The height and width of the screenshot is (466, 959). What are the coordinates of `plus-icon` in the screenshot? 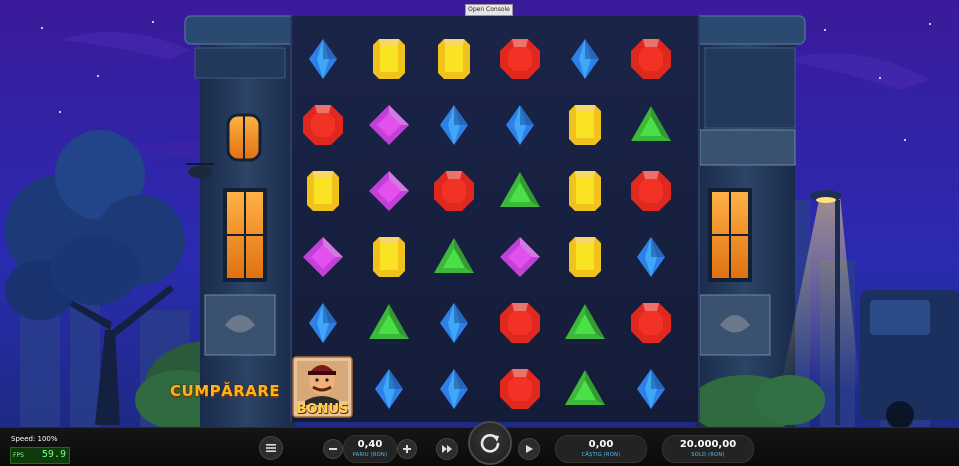 It's located at (407, 449).